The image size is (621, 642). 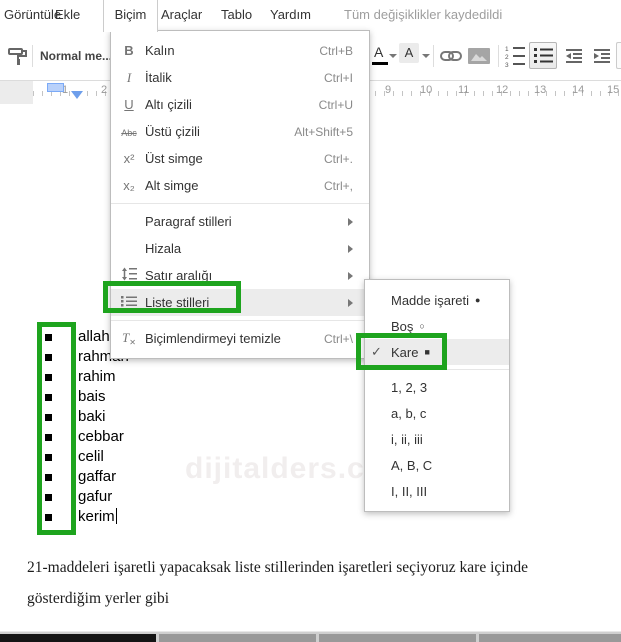 I want to click on bulleted-list-button-active, so click(x=543, y=55).